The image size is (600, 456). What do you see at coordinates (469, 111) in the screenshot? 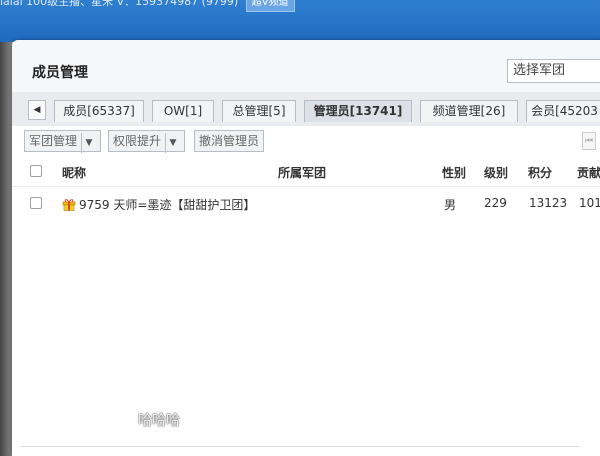
I see `tab-channel-admin: 频道管理[26]` at bounding box center [469, 111].